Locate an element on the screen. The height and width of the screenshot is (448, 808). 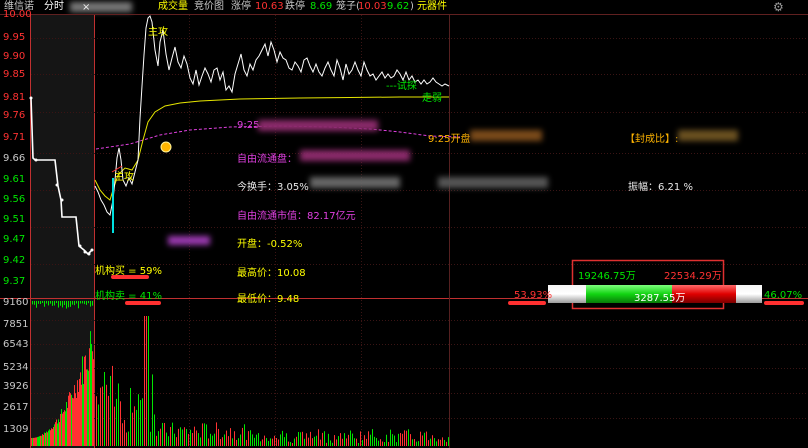
high-label: 最高价：10.08 is located at coordinates (271, 273).